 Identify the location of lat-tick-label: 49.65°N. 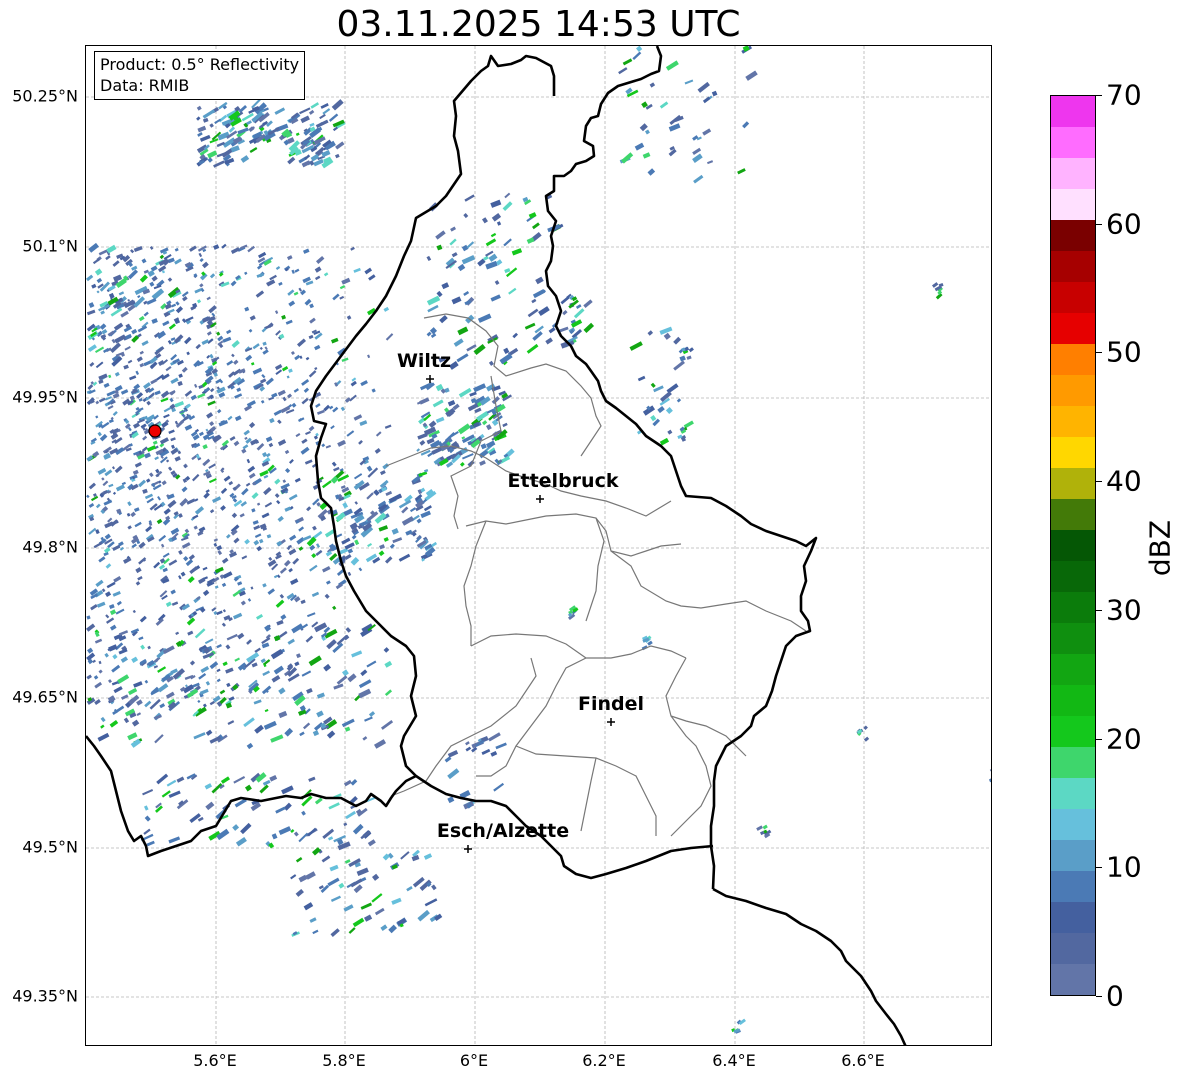
(45, 697).